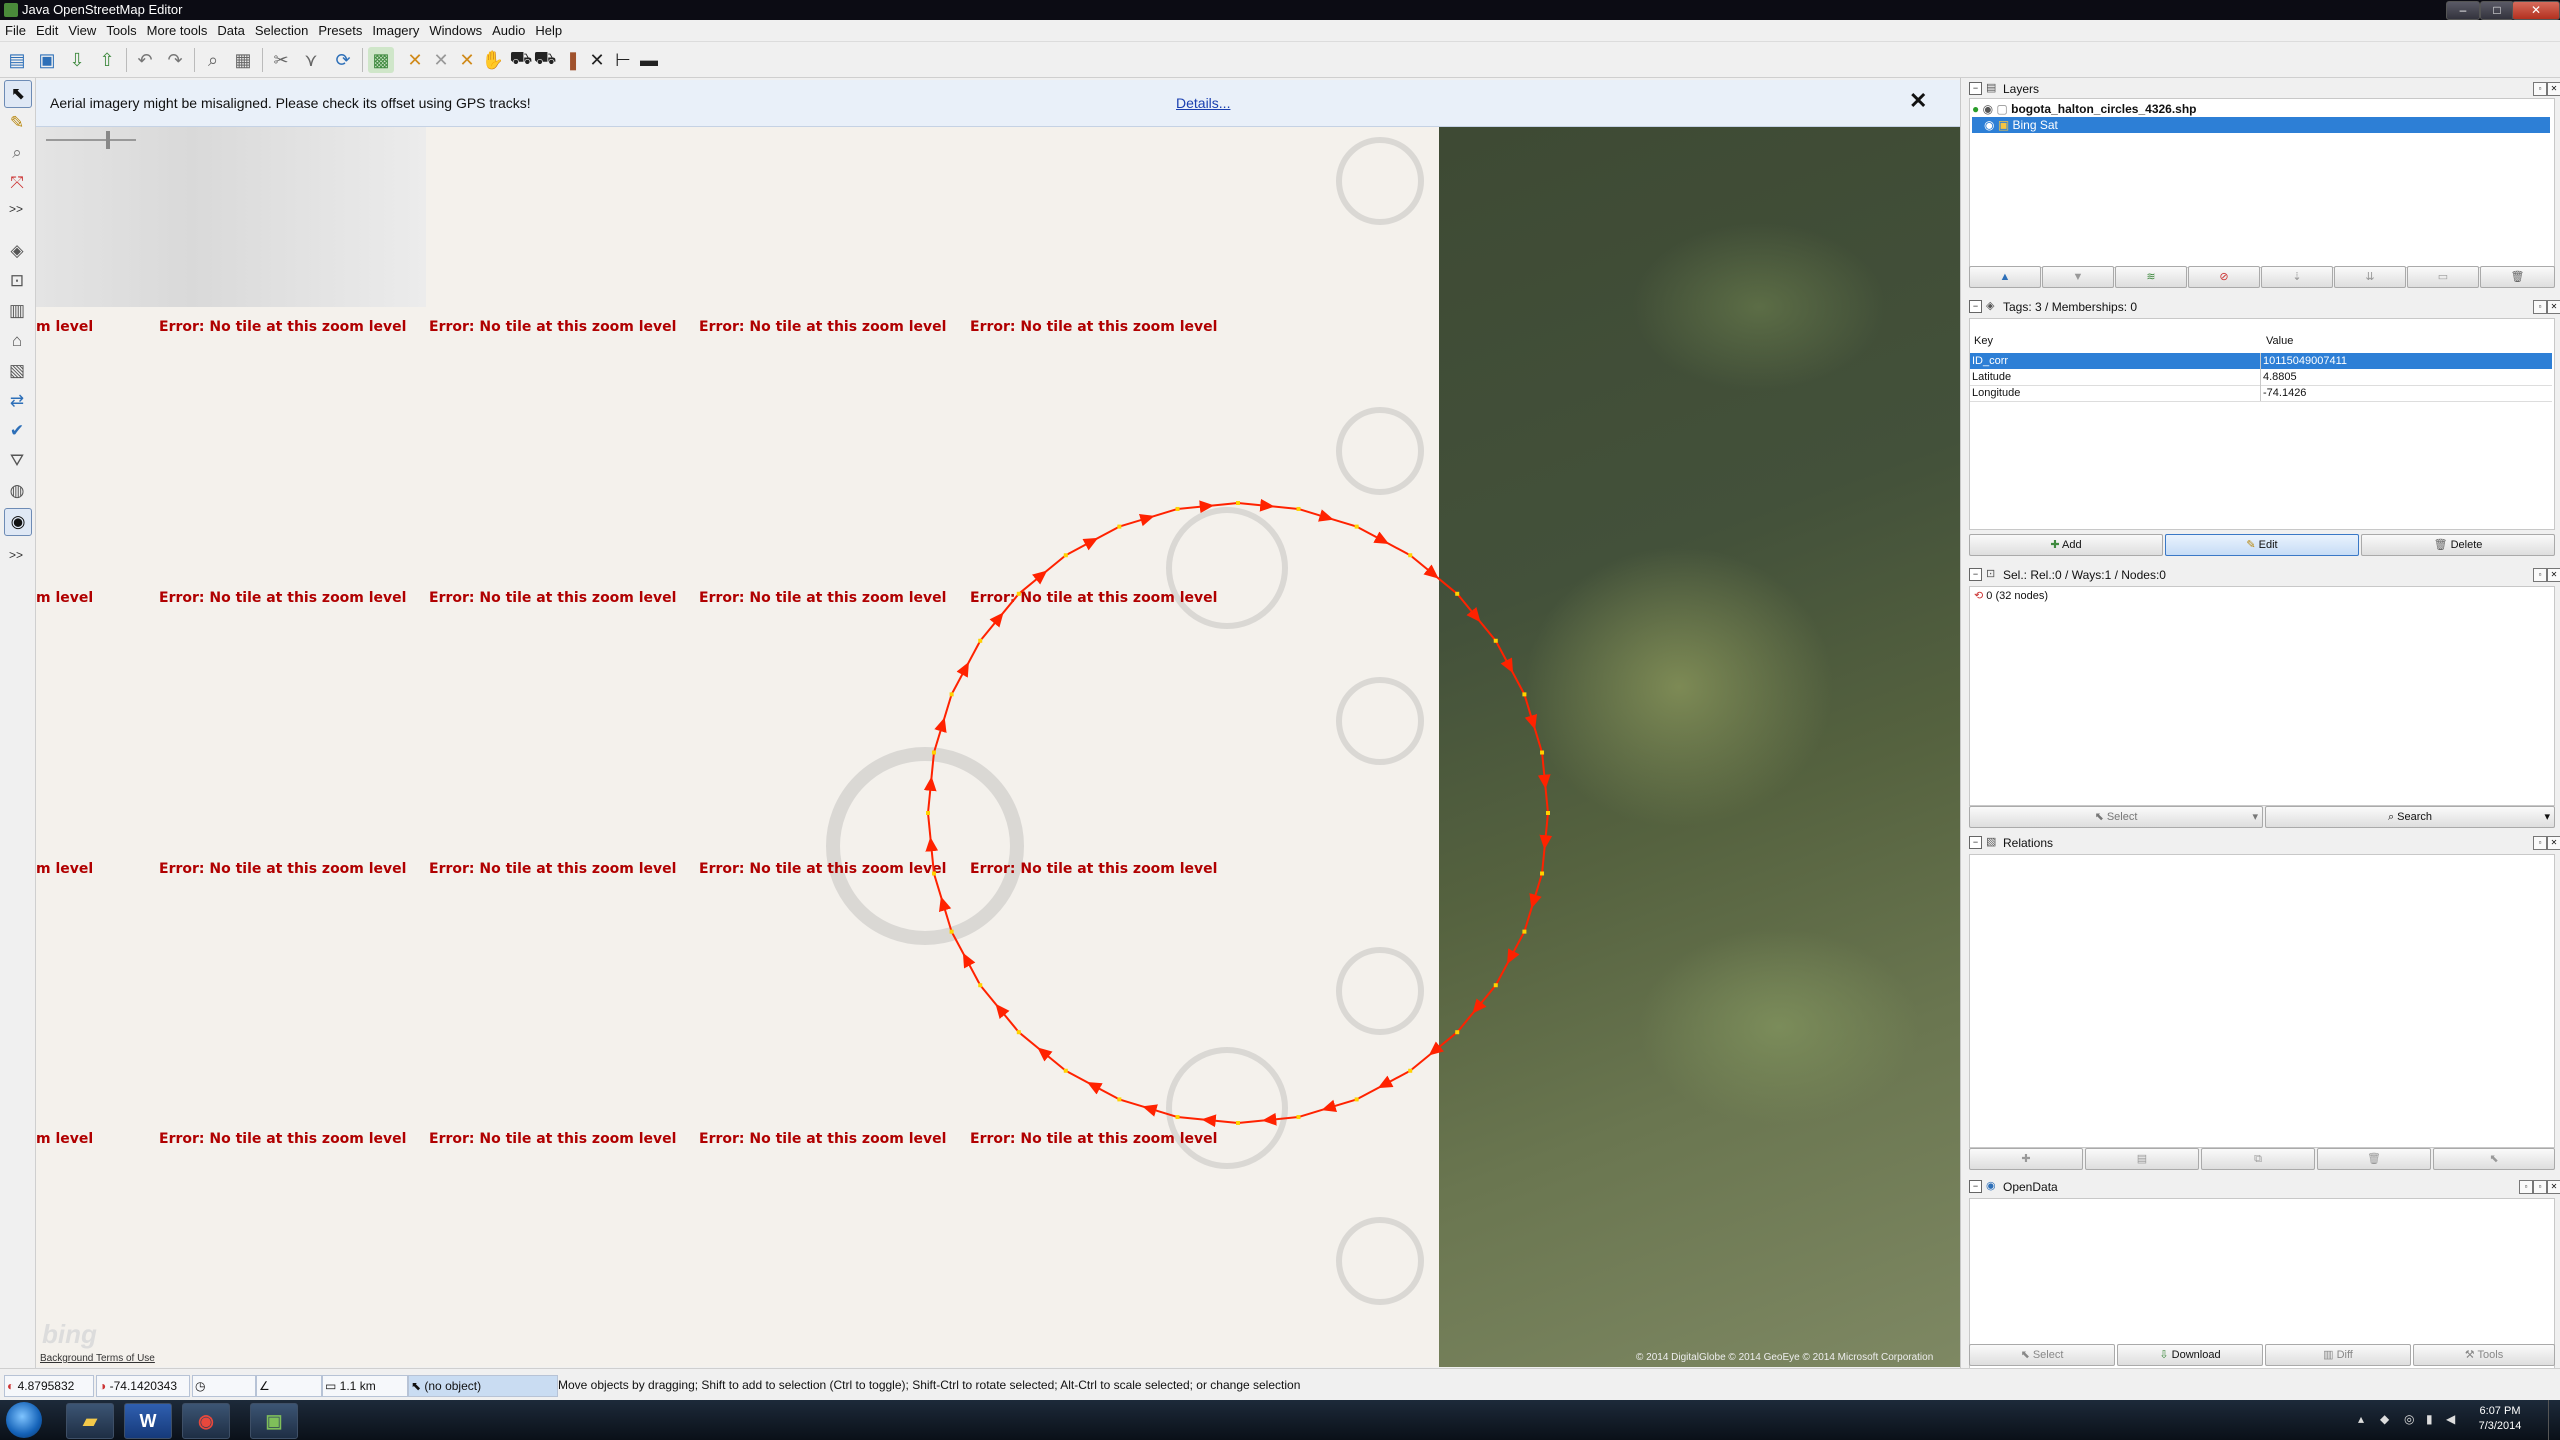 The width and height of the screenshot is (2560, 1440). I want to click on bus-icon: ⛟, so click(545, 60).